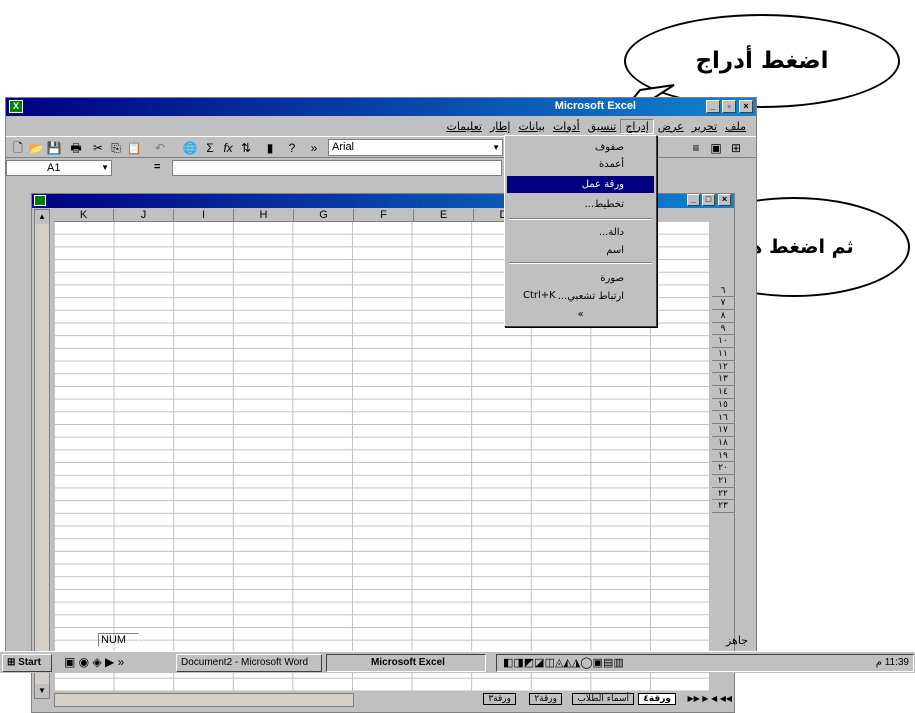 The width and height of the screenshot is (915, 713). Describe the element at coordinates (716, 148) in the screenshot. I see `merge-icon: ▣` at that location.